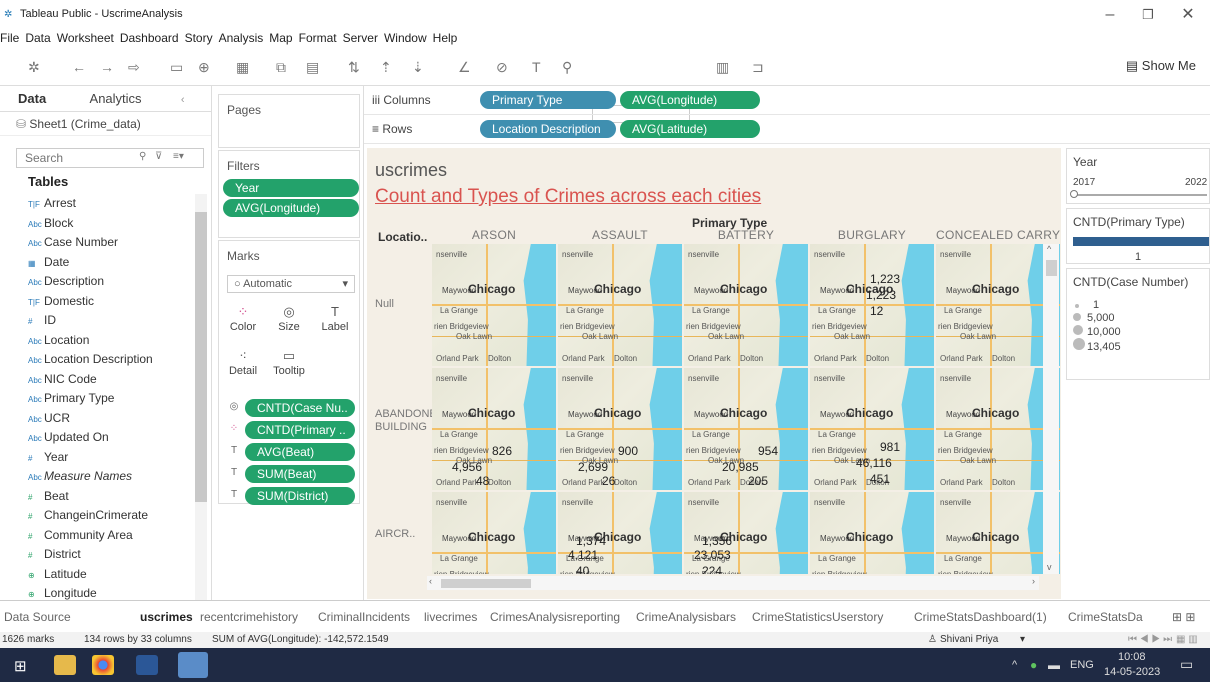  What do you see at coordinates (113, 224) in the screenshot?
I see `field-item: Abc Block` at bounding box center [113, 224].